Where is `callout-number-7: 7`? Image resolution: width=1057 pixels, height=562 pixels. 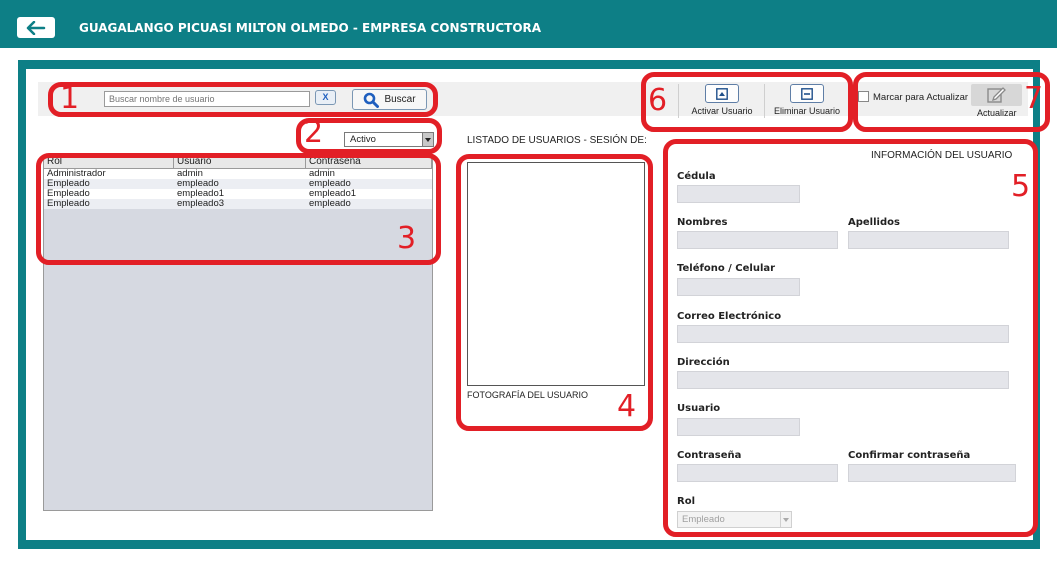 callout-number-7: 7 is located at coordinates (1034, 98).